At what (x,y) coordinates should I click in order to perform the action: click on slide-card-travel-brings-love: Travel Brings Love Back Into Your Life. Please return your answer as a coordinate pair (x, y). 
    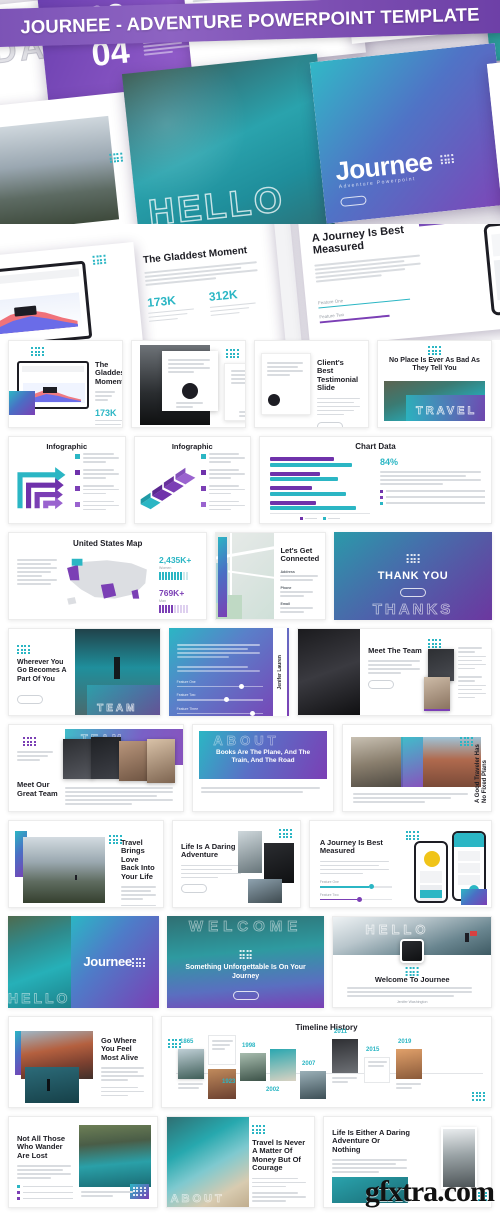
    Looking at the image, I should click on (86, 864).